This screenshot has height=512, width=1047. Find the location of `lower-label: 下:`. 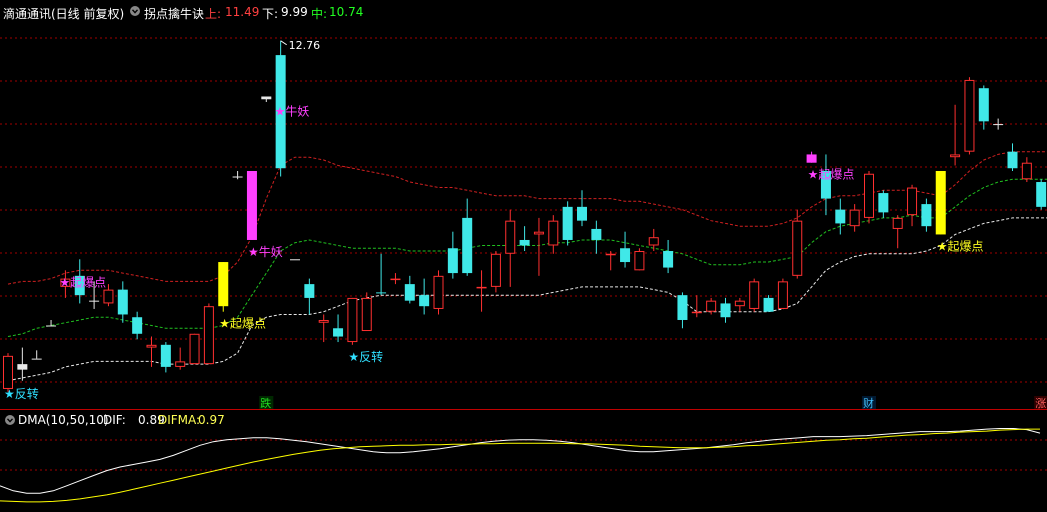

lower-label: 下: is located at coordinates (270, 14).